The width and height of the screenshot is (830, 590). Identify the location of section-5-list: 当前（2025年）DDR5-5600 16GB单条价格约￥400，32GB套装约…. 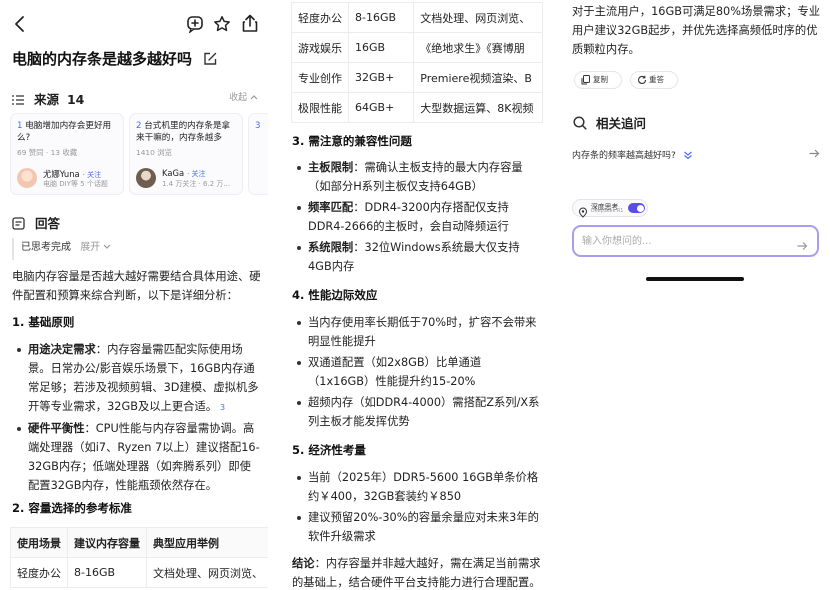
(417, 507).